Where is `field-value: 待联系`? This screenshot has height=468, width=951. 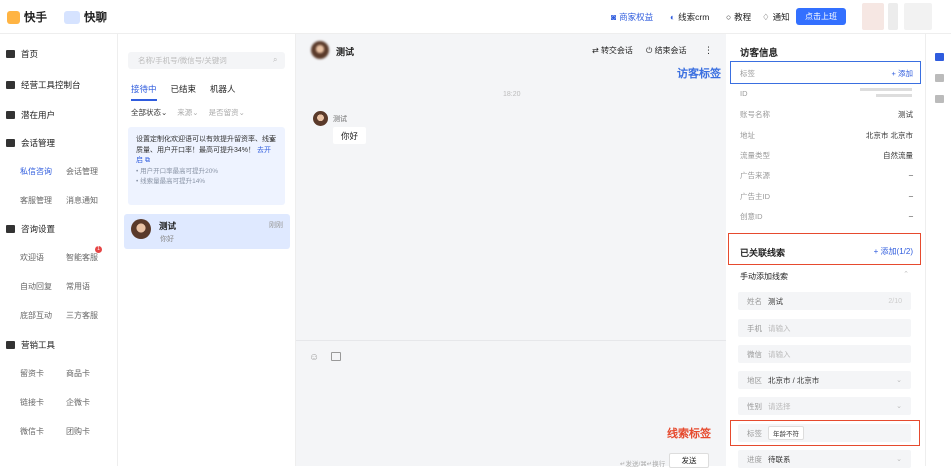
field-value: 待联系 is located at coordinates (779, 459).